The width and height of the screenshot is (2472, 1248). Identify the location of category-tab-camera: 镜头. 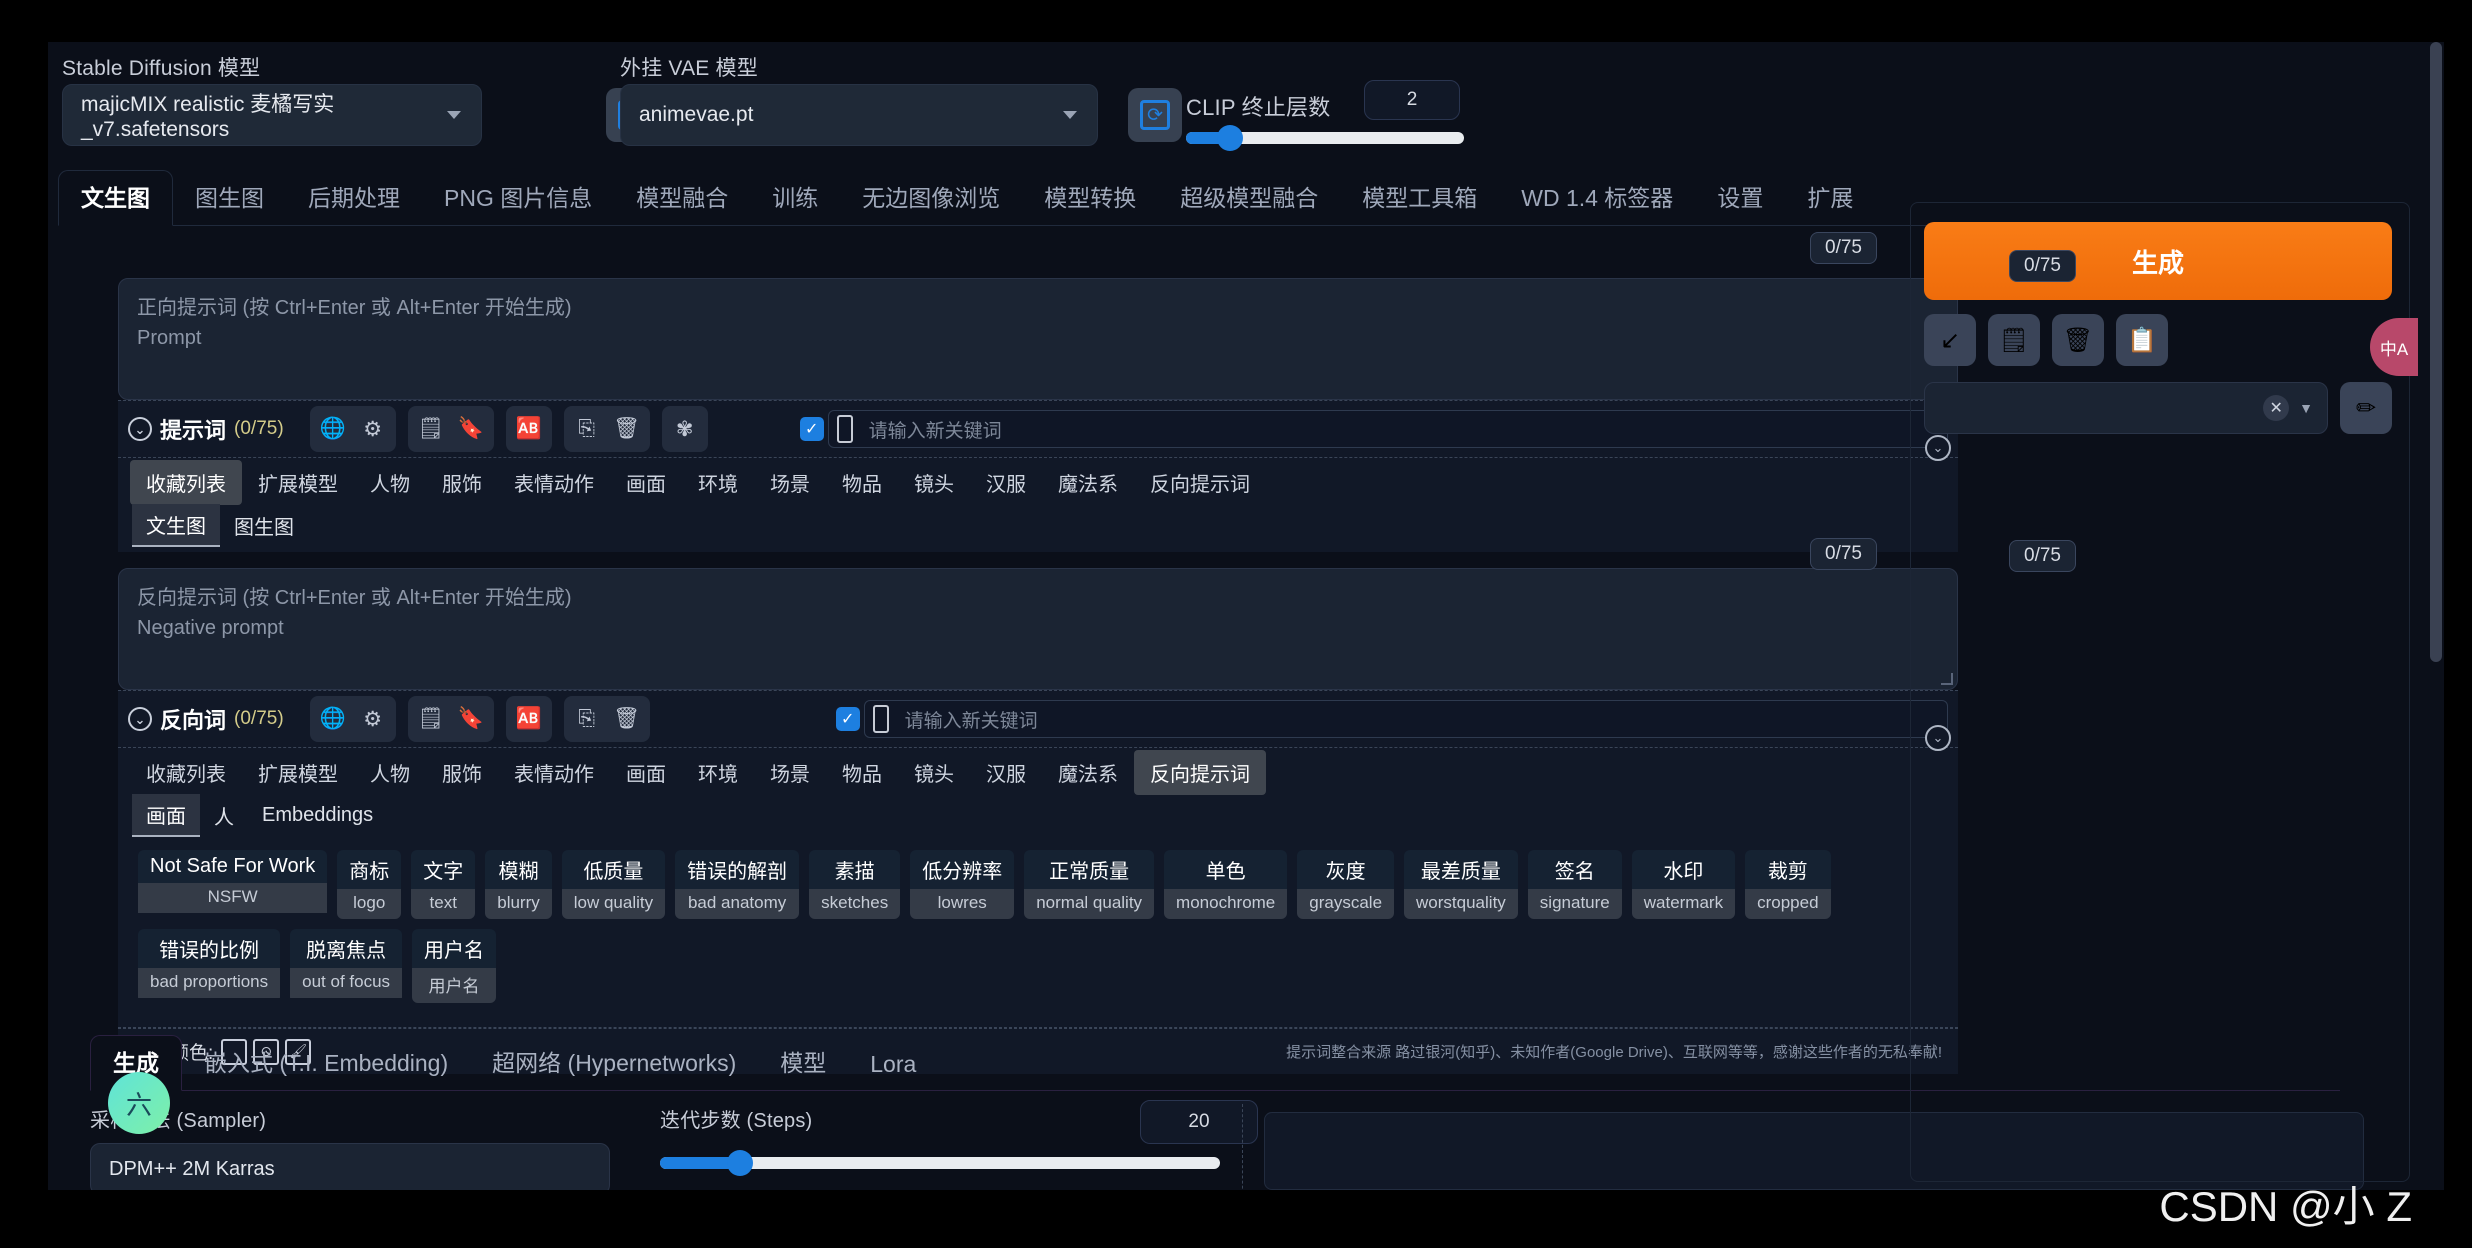
(934, 482).